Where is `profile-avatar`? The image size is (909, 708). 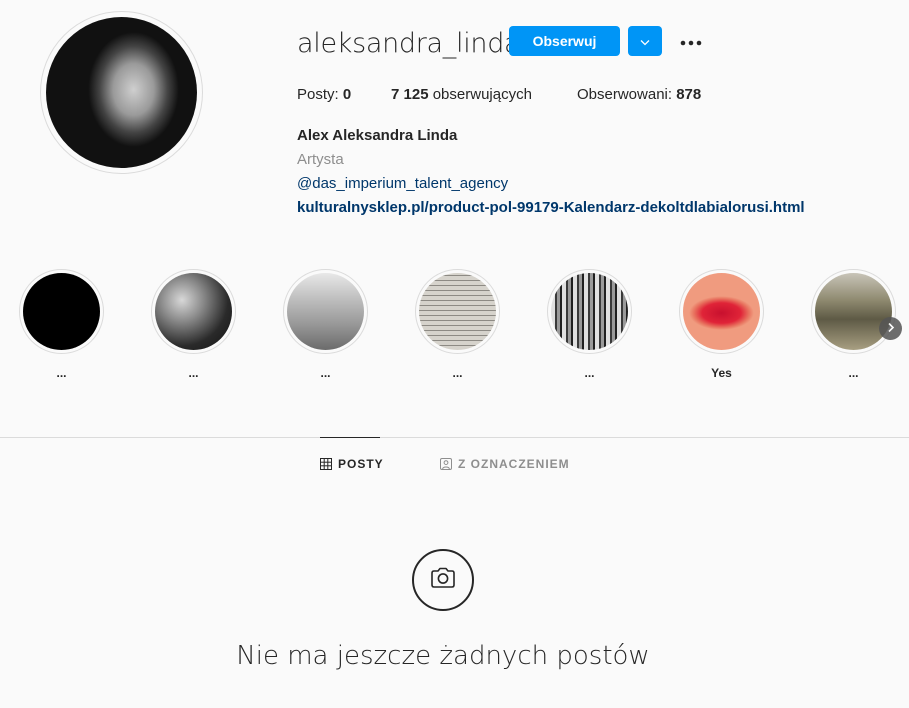
profile-avatar is located at coordinates (121, 92).